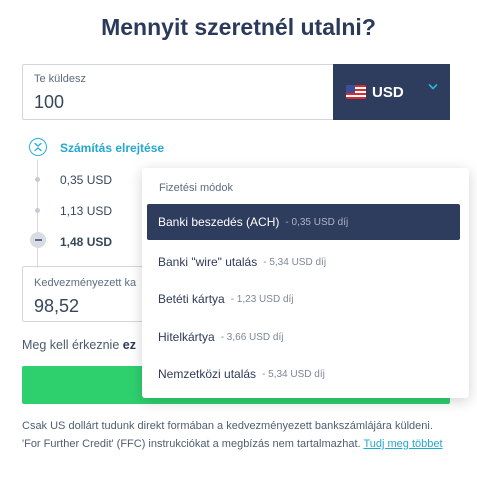 The height and width of the screenshot is (480, 477). I want to click on option-label: Banki beszedés (ACH), so click(219, 222).